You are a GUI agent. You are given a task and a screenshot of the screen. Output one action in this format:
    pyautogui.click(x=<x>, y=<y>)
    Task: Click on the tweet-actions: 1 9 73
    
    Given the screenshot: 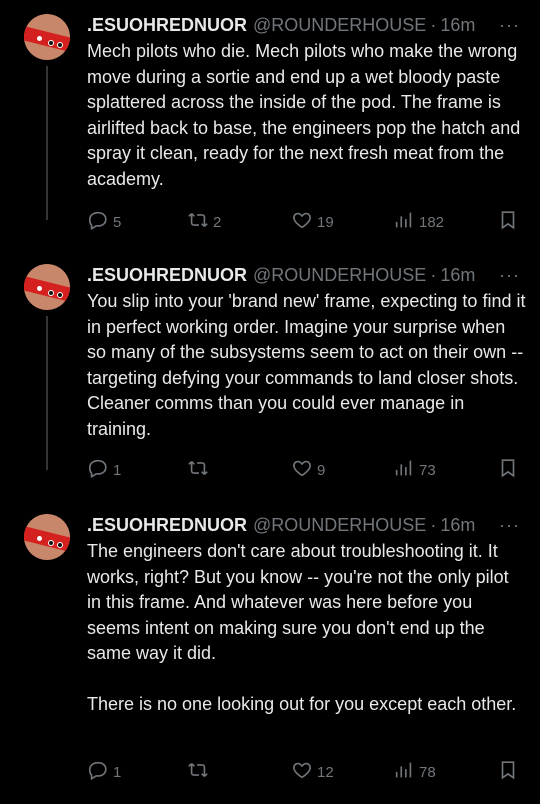 What is the action you would take?
    pyautogui.click(x=307, y=470)
    